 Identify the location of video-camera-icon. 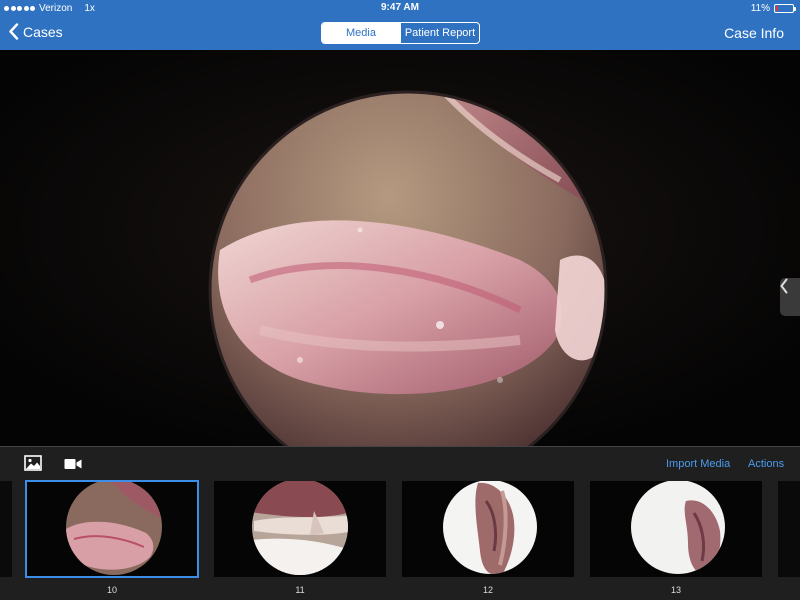
(73, 466).